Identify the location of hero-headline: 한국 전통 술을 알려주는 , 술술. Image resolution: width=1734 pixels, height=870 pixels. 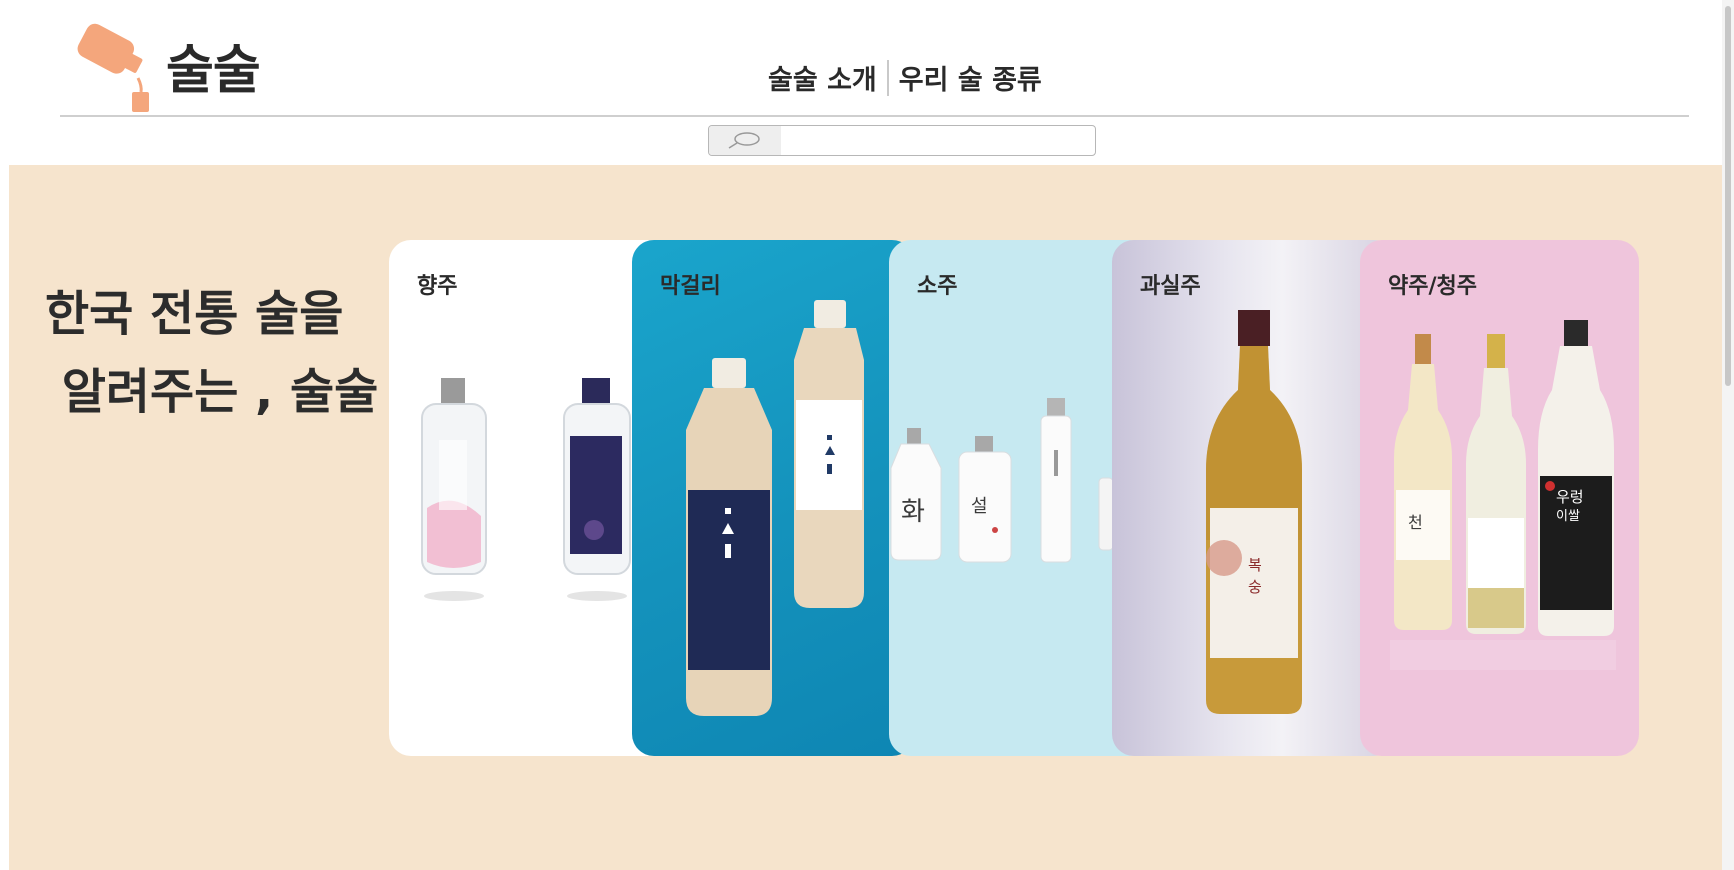
(212, 353).